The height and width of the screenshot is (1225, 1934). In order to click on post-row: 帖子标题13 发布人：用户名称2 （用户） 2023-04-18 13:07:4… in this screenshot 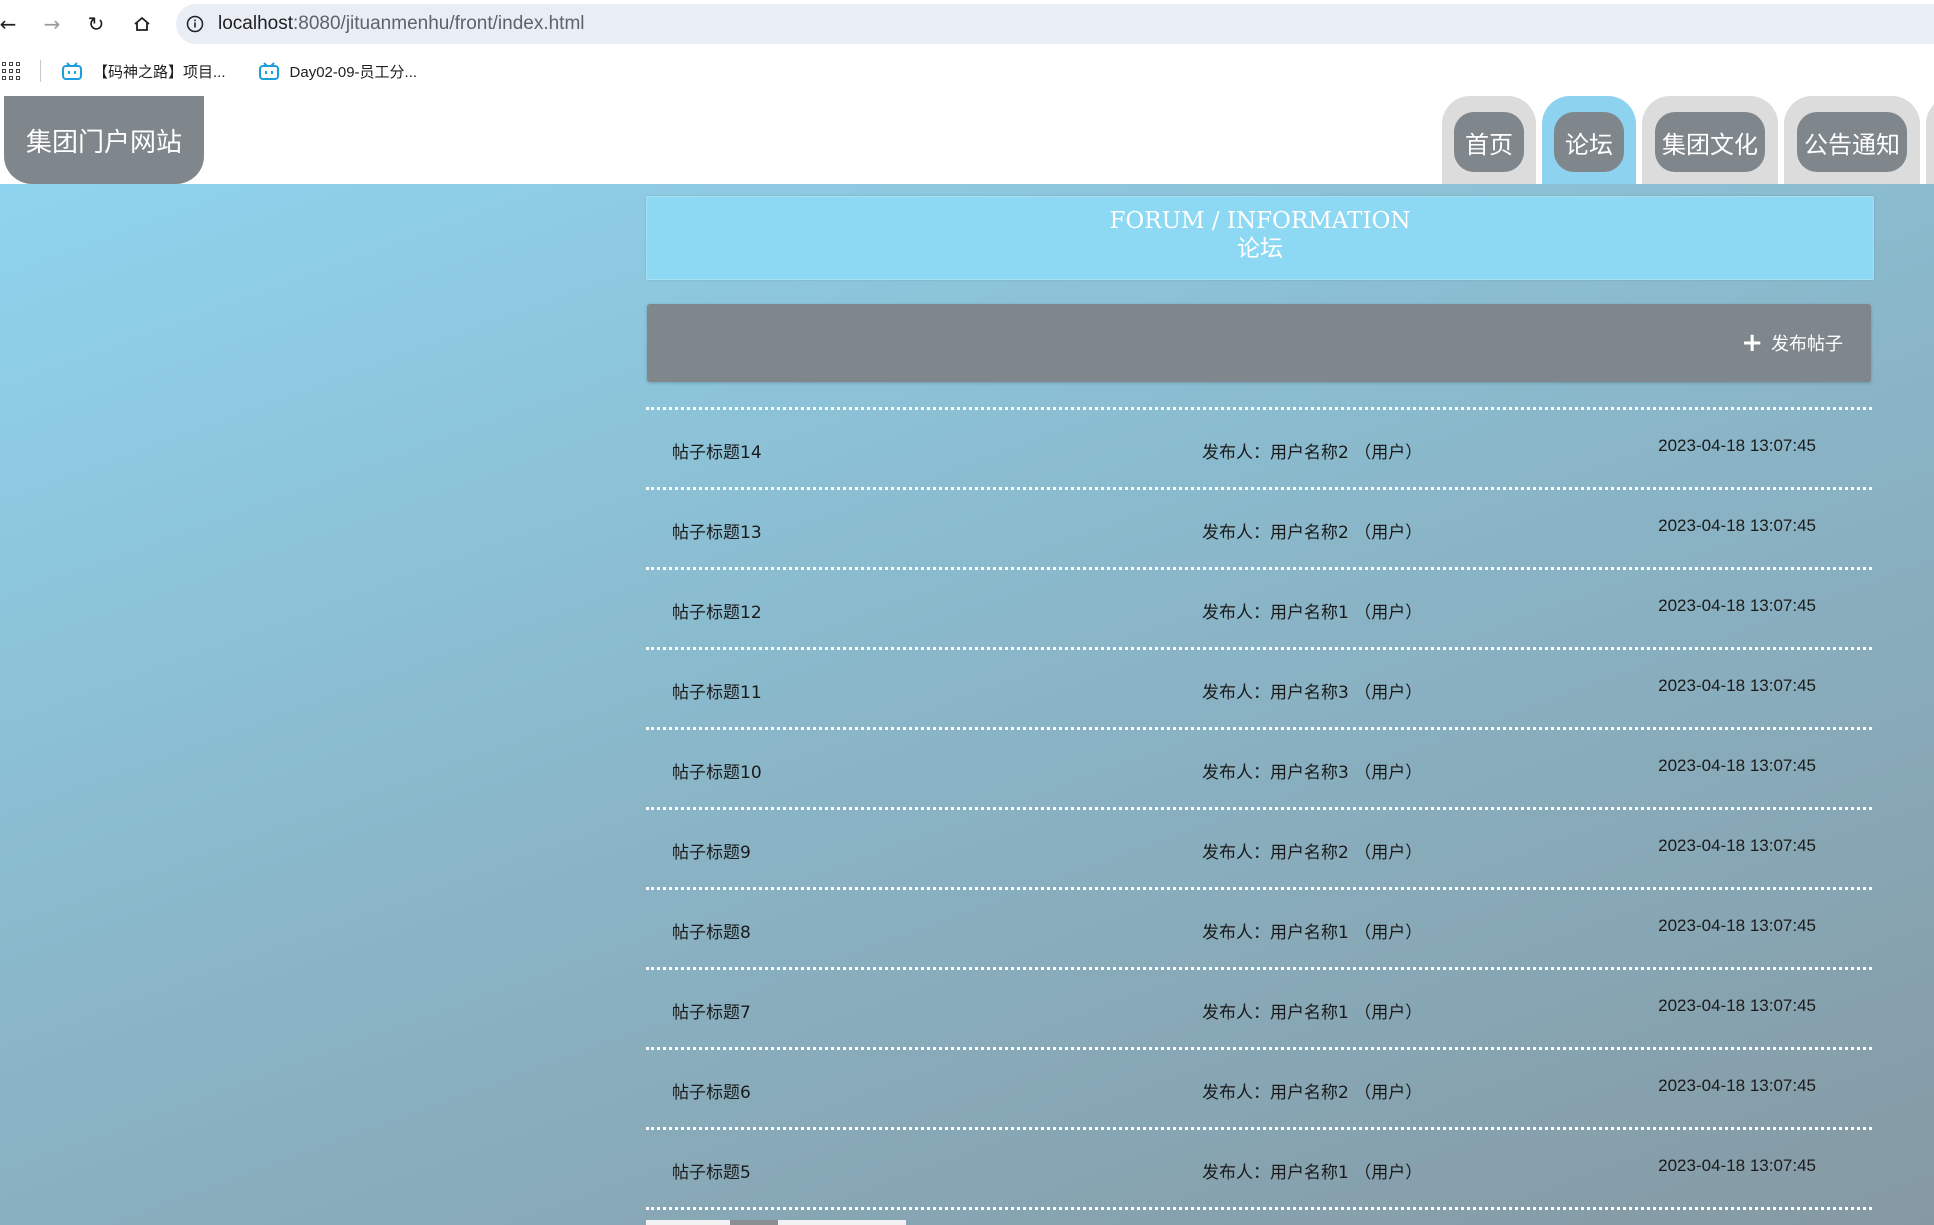, I will do `click(1259, 527)`.